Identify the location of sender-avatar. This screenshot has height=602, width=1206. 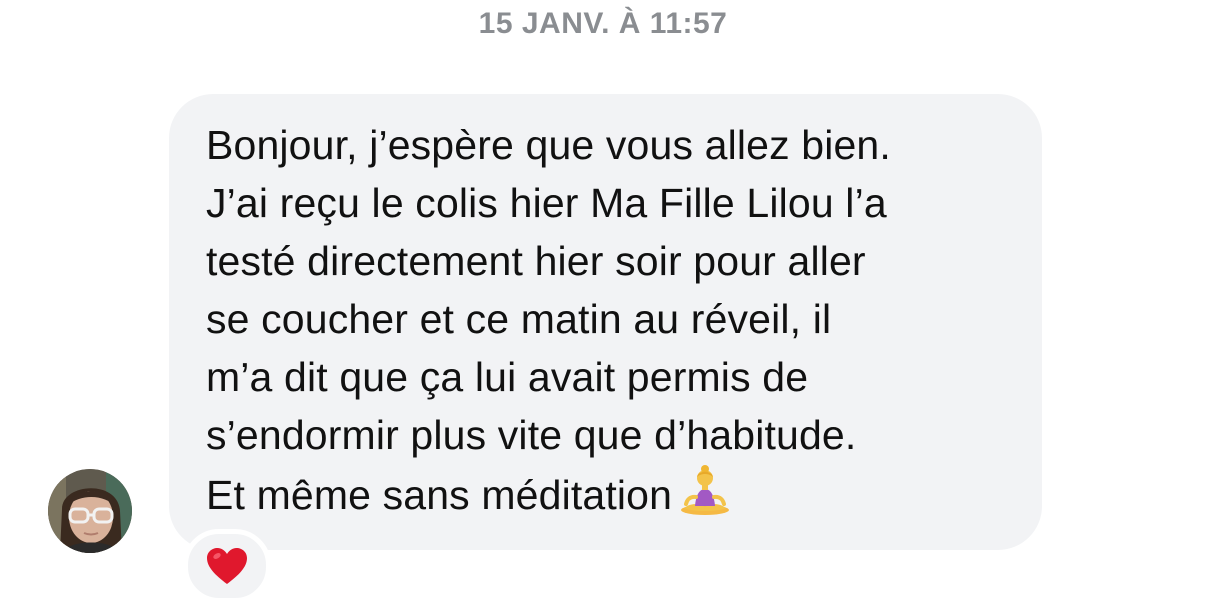
(90, 511).